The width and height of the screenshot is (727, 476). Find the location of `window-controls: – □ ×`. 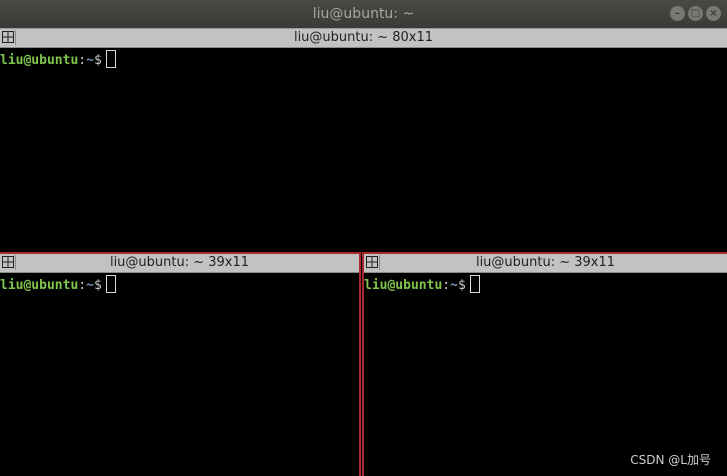

window-controls: – □ × is located at coordinates (695, 13).